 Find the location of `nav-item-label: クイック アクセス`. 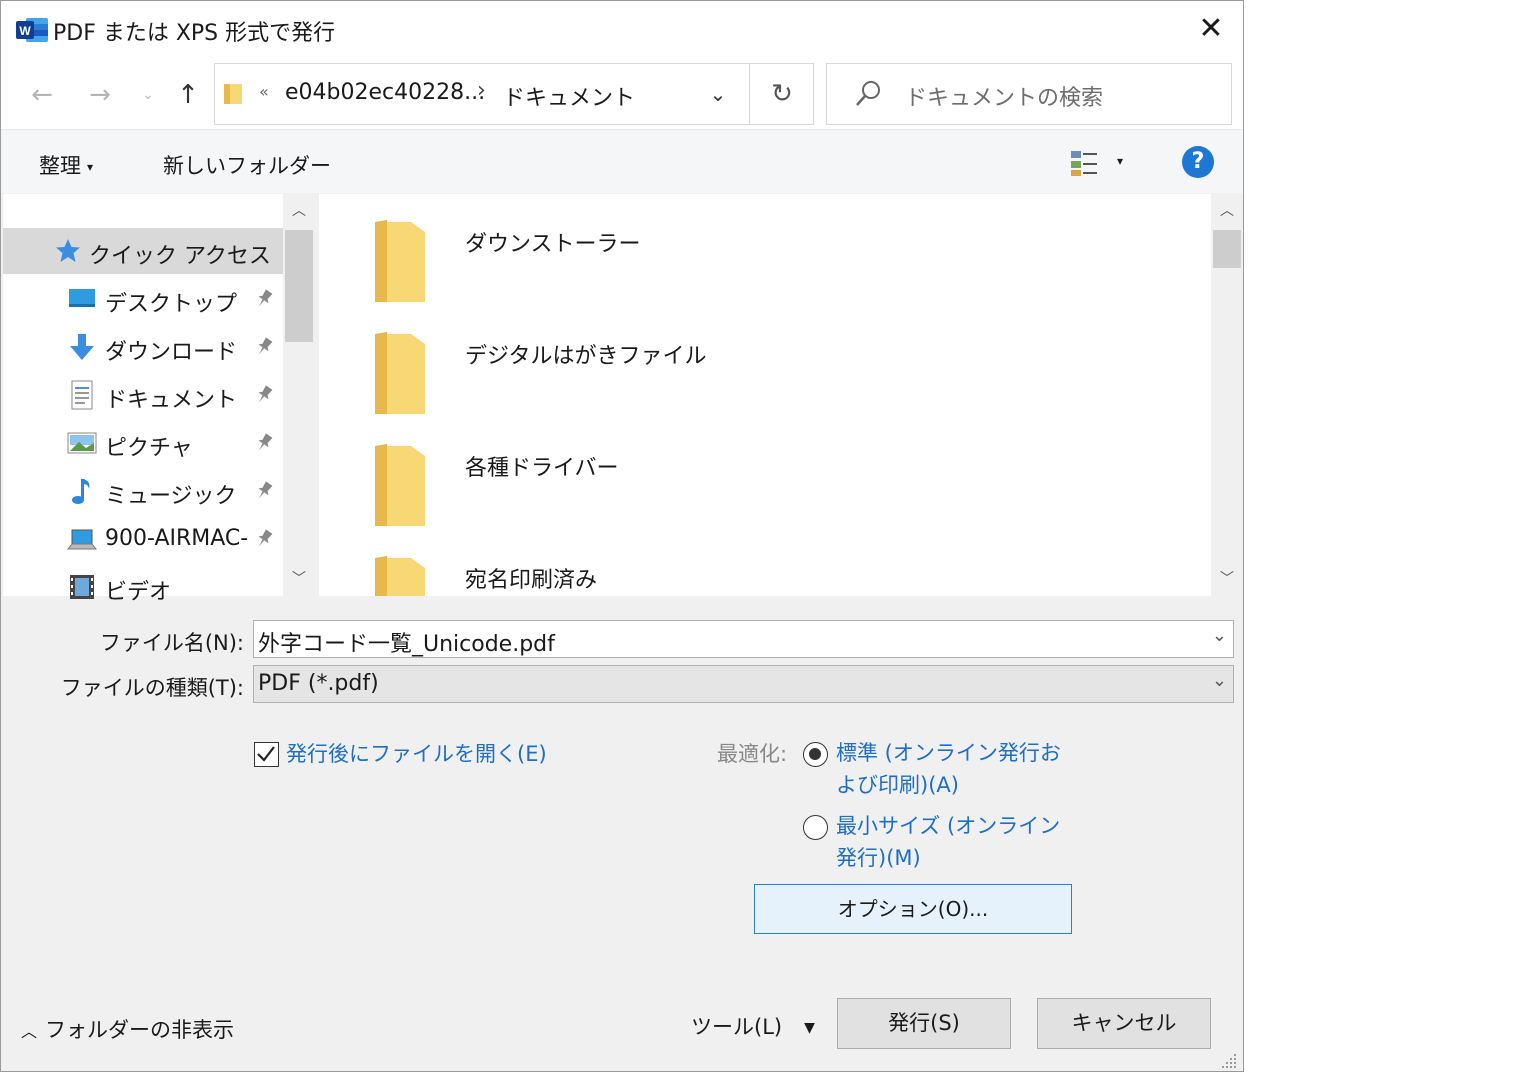

nav-item-label: クイック アクセス is located at coordinates (180, 256).